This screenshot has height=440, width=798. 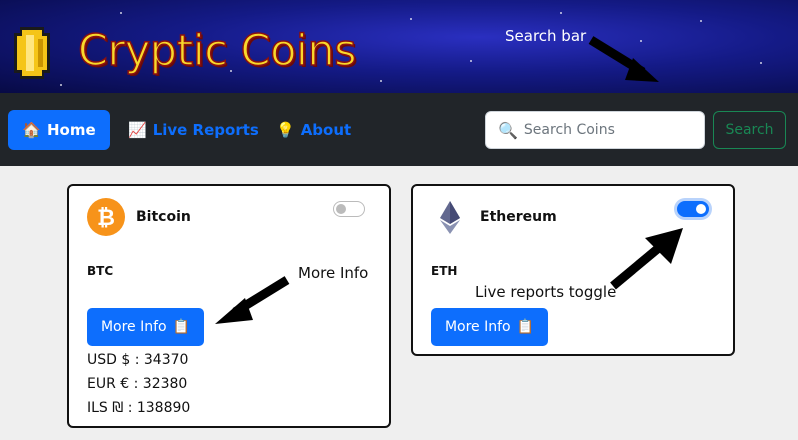 I want to click on coin-name: Ethereum, so click(x=518, y=217).